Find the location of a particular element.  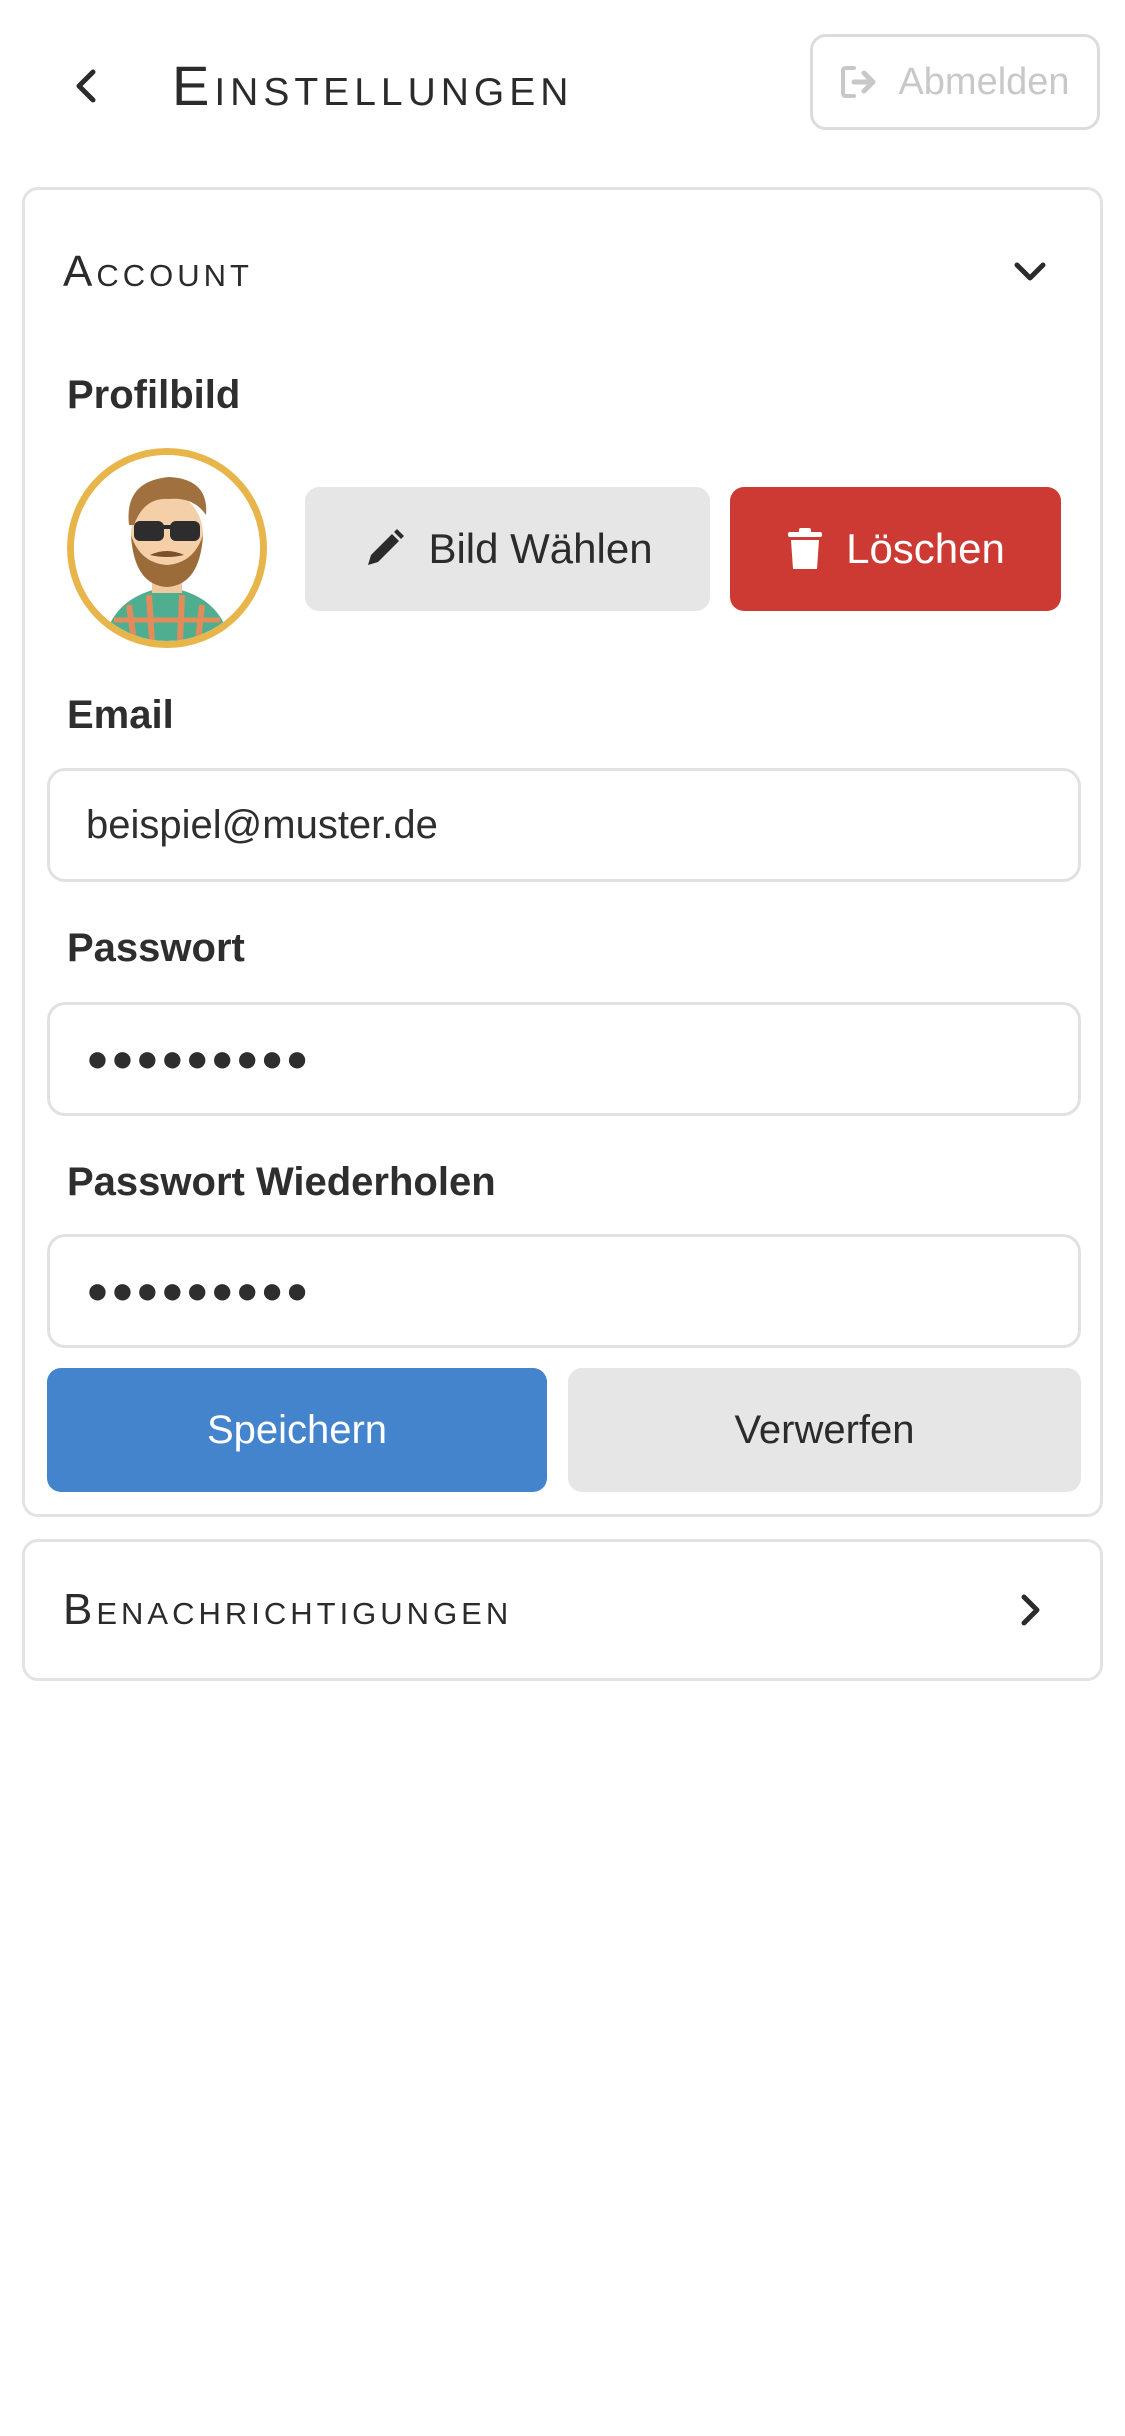

choose-image-label: Bild Wählen is located at coordinates (540, 548).